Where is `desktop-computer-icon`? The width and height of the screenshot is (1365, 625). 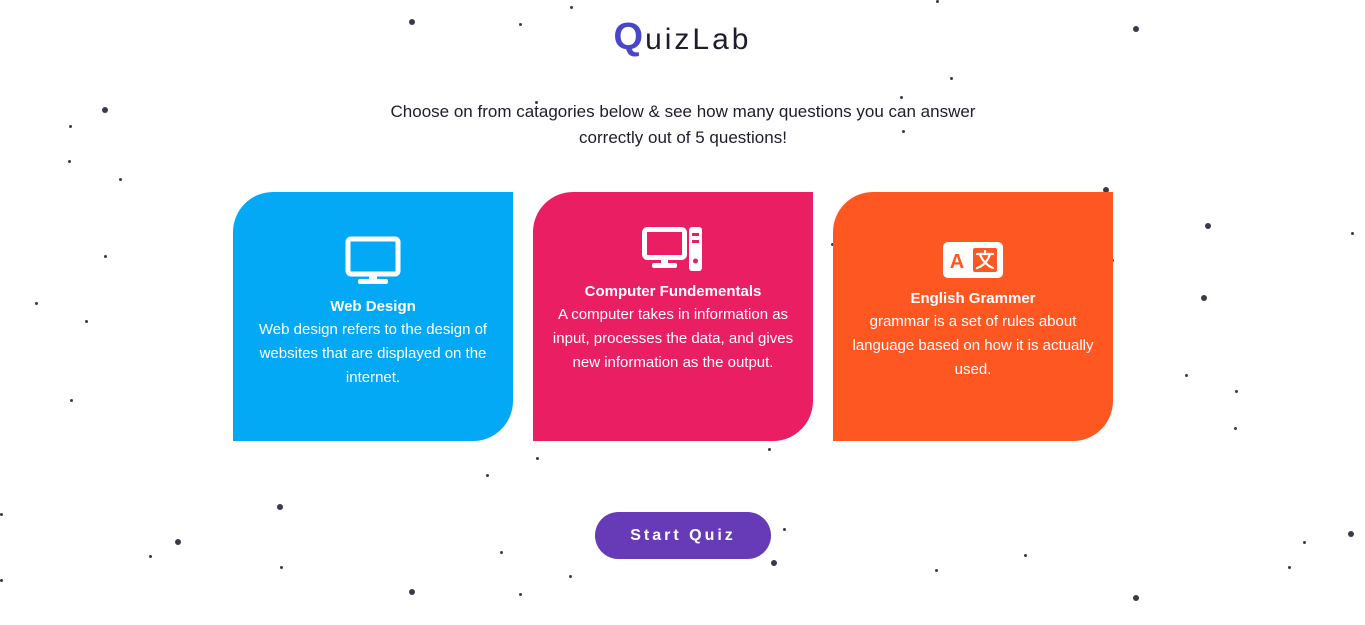 desktop-computer-icon is located at coordinates (672, 249).